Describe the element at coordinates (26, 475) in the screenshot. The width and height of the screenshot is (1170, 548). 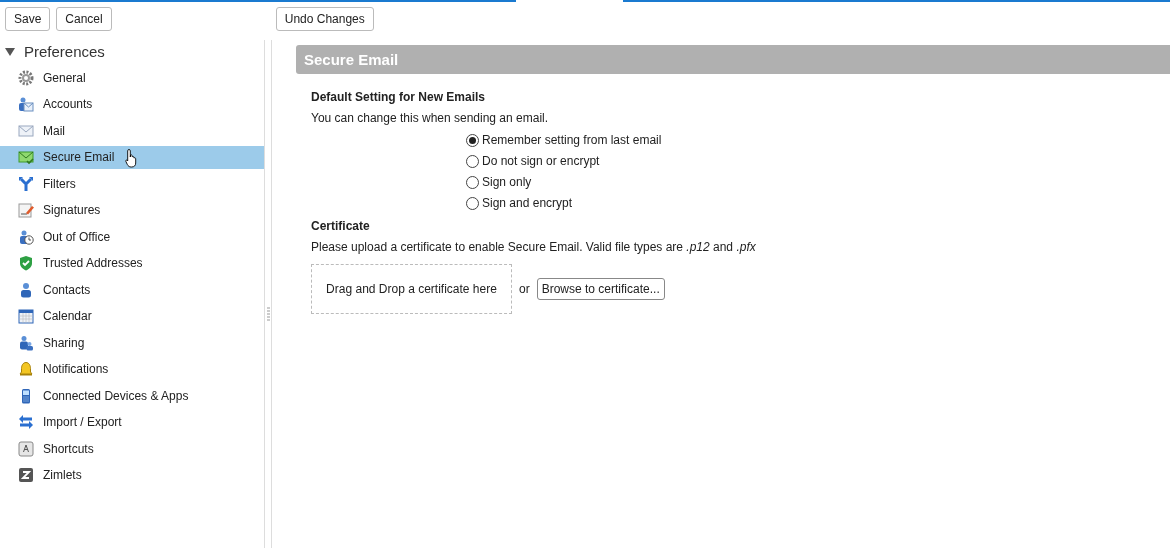
I see `z-tile-icon` at that location.